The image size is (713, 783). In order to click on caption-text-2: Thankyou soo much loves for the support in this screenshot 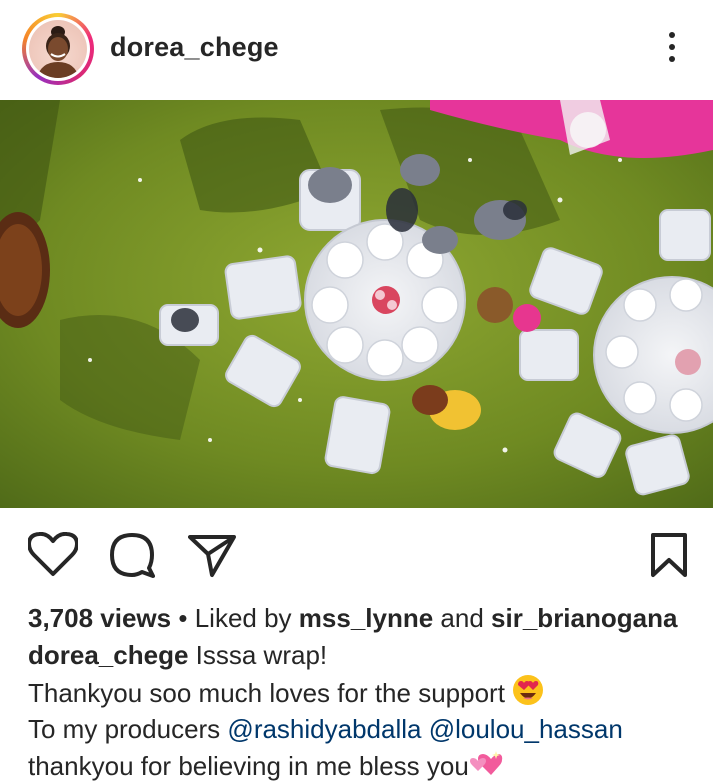, I will do `click(266, 693)`.